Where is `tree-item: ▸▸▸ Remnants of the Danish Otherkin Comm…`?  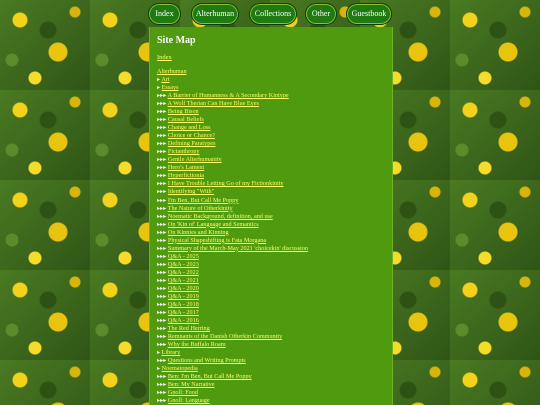
tree-item: ▸▸▸ Remnants of the Danish Otherkin Comm… is located at coordinates (272, 337).